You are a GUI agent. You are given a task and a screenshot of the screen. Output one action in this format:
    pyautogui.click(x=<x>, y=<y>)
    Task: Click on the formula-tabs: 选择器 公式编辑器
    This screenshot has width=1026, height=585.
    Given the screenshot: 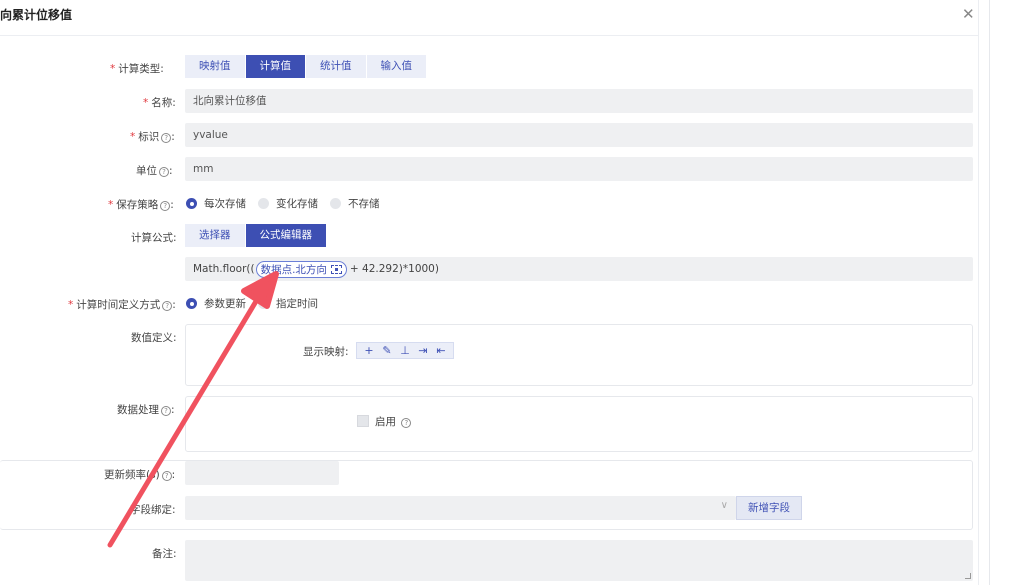 What is the action you would take?
    pyautogui.click(x=256, y=235)
    